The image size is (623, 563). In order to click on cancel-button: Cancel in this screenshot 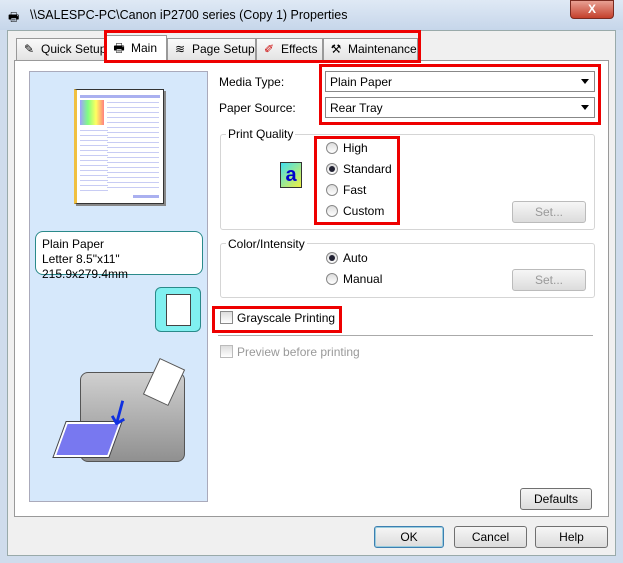, I will do `click(490, 537)`.